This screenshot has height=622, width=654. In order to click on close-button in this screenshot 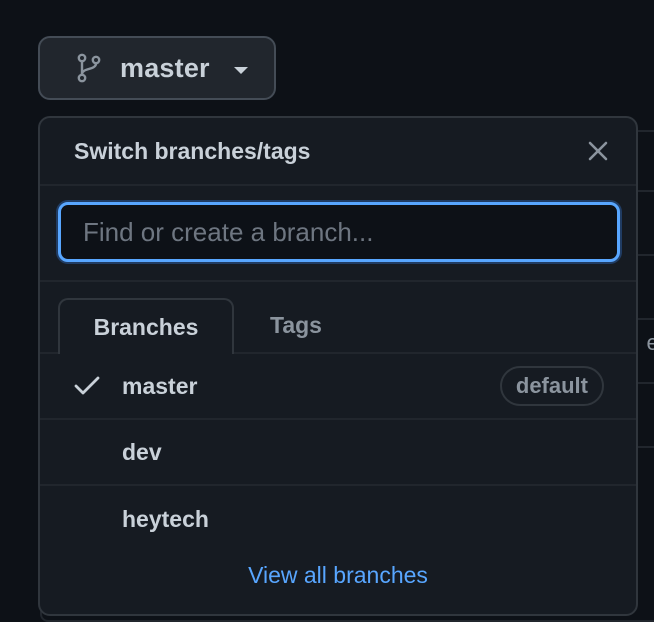, I will do `click(598, 151)`.